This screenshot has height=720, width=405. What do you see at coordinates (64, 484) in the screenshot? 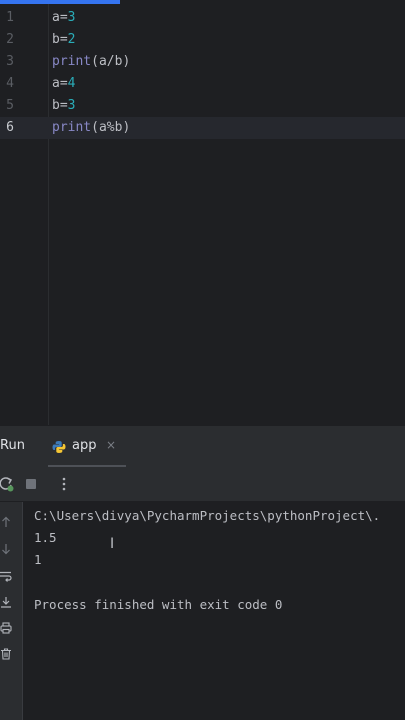
I see `more-options-icon` at bounding box center [64, 484].